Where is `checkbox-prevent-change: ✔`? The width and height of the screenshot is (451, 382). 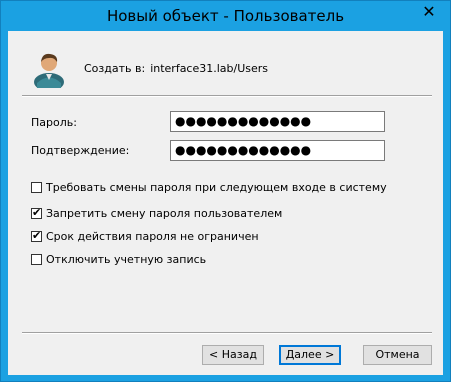
checkbox-prevent-change: ✔ is located at coordinates (36, 212).